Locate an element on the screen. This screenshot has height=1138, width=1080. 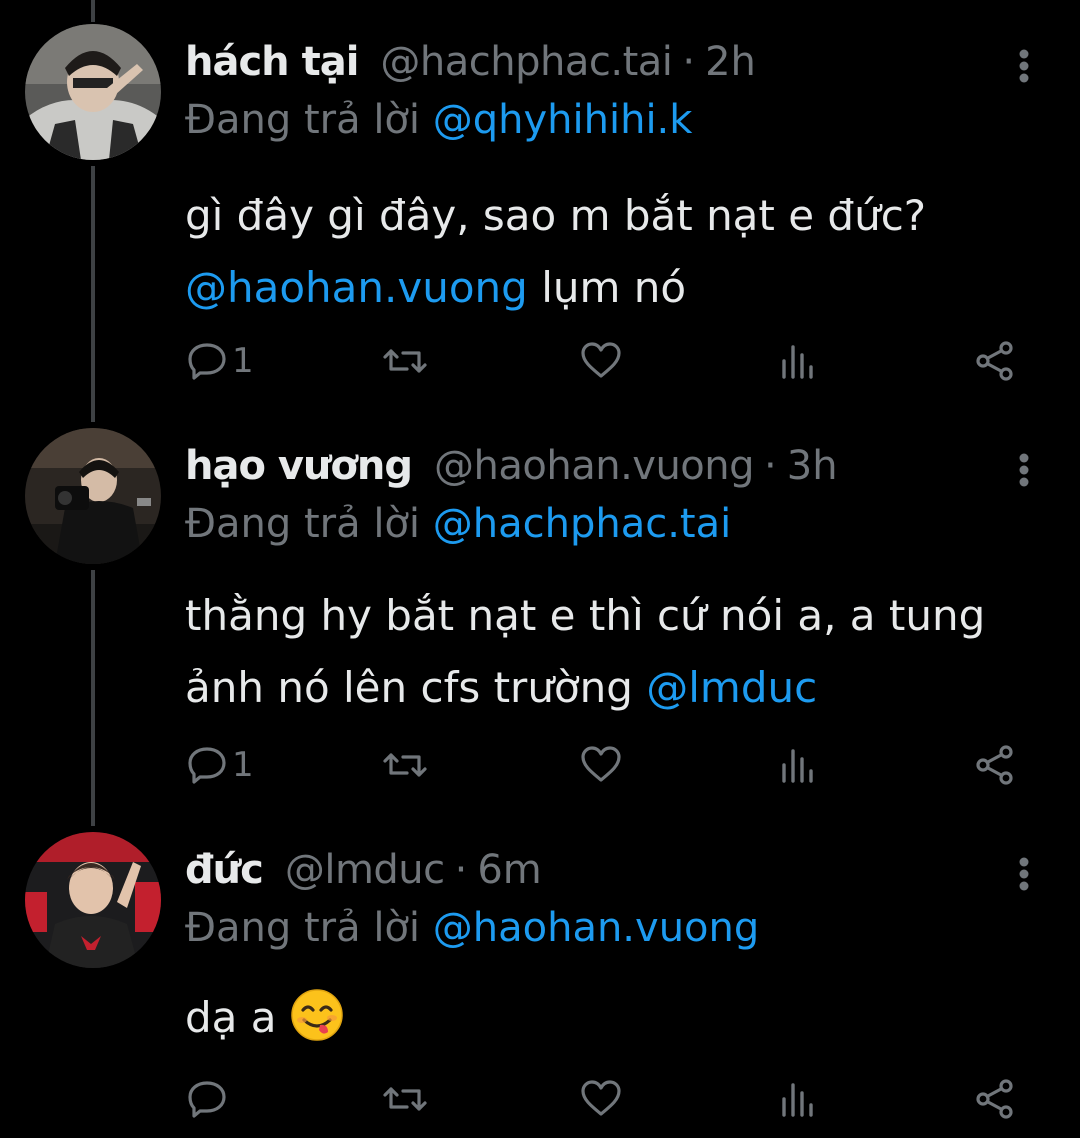
replying-to-mention: @haohan.vuong is located at coordinates (596, 928).